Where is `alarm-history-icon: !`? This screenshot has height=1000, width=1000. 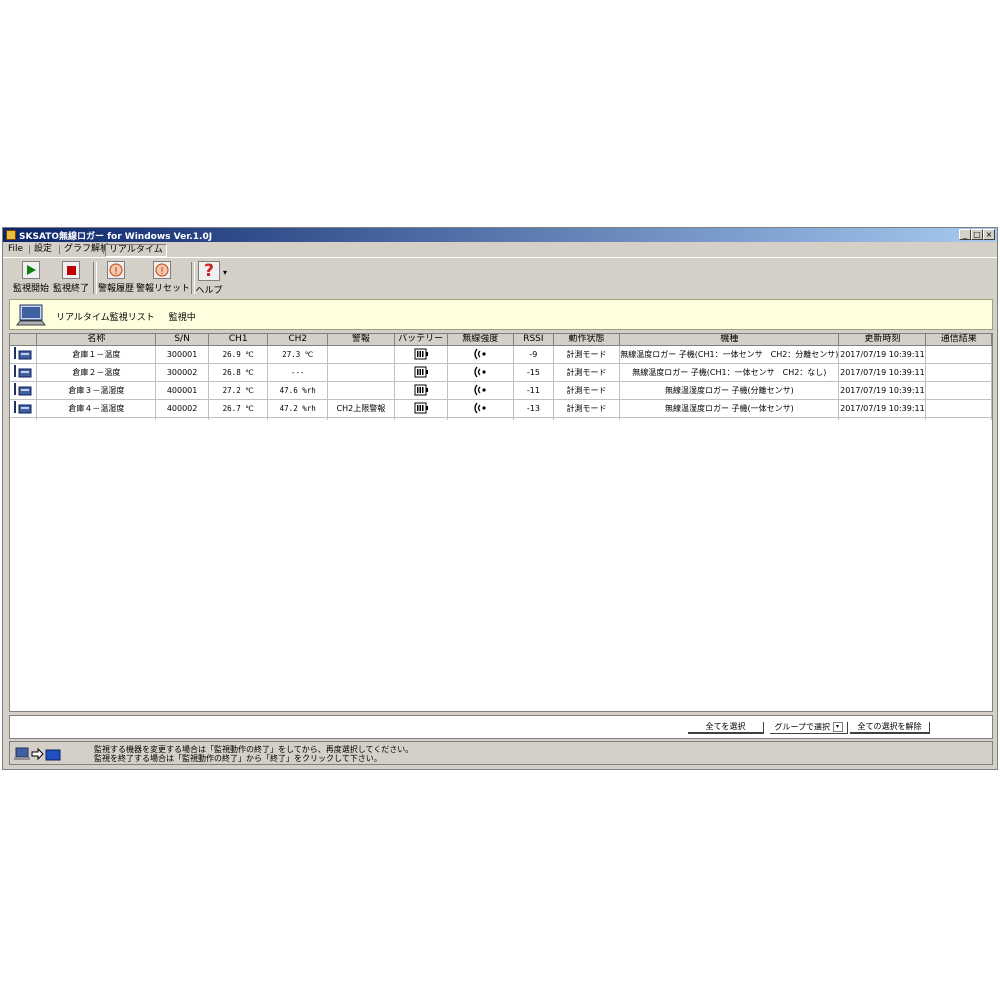
alarm-history-icon: ! is located at coordinates (116, 270).